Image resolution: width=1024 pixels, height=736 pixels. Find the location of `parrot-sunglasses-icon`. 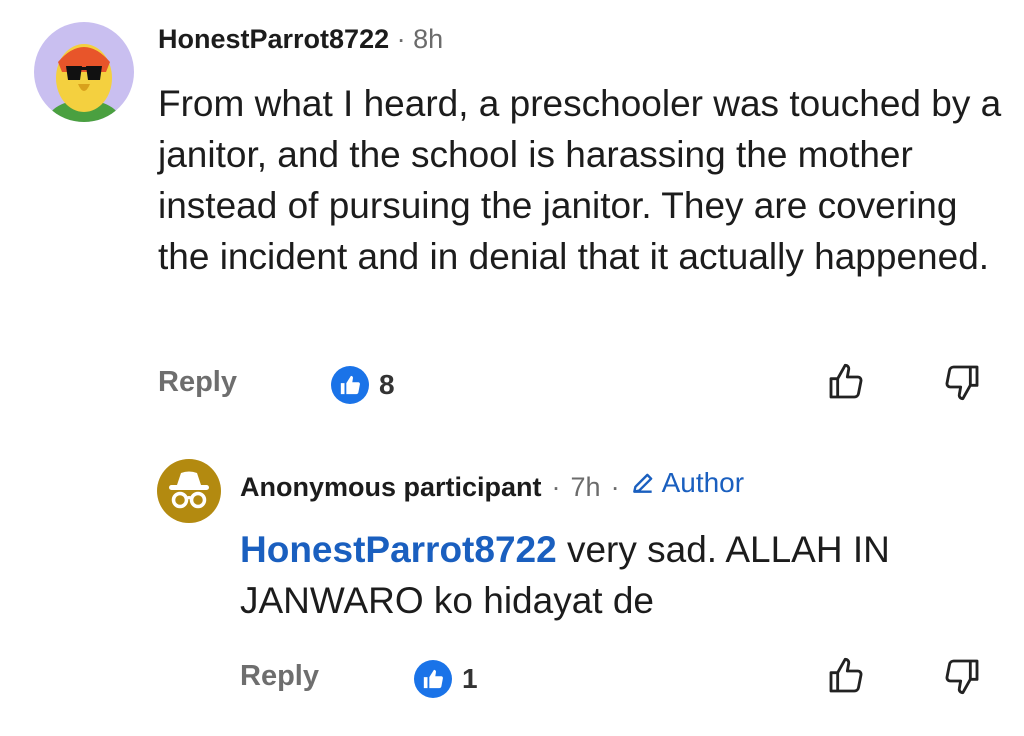

parrot-sunglasses-icon is located at coordinates (84, 83).